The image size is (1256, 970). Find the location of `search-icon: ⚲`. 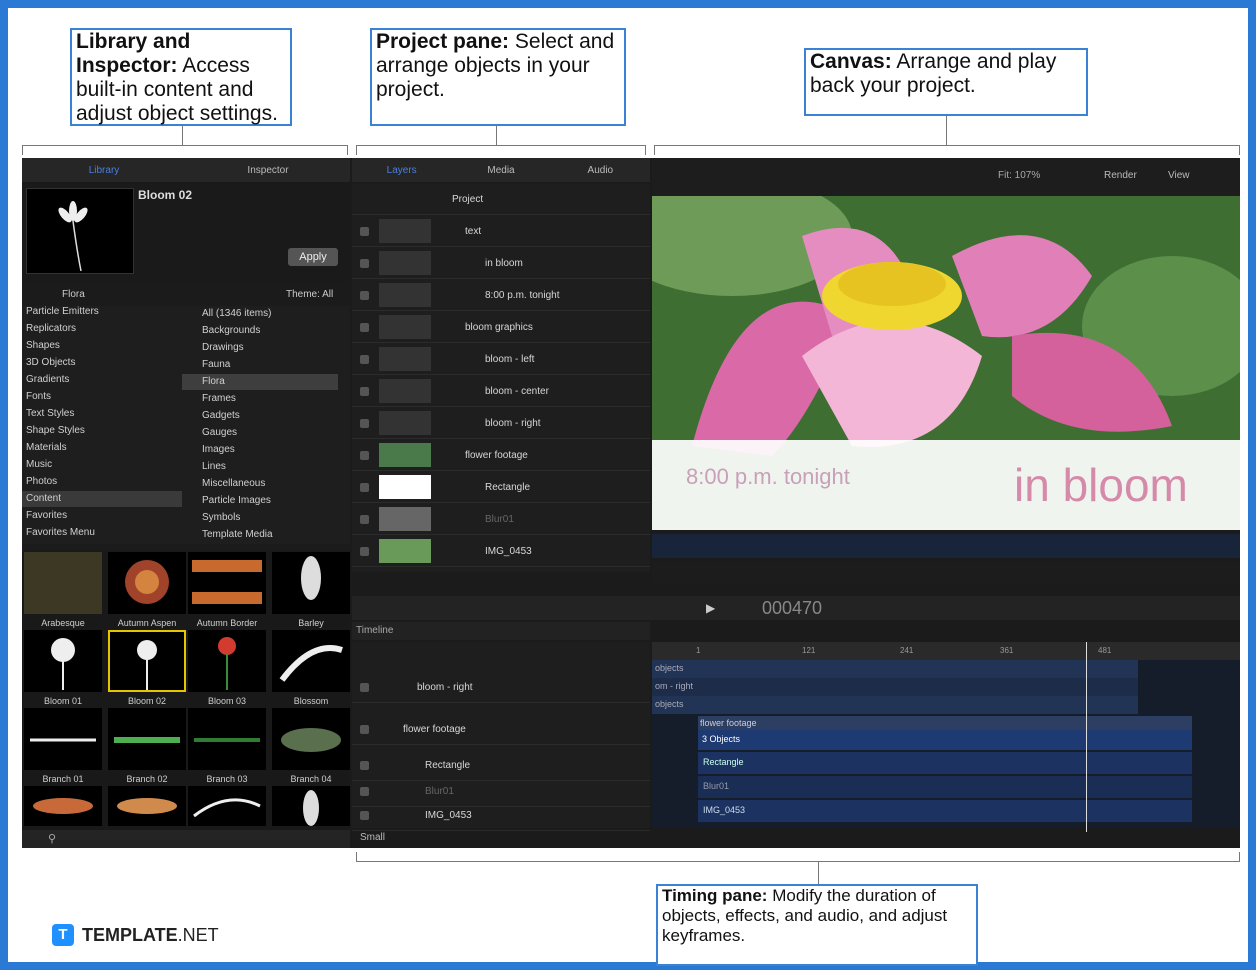

search-icon: ⚲ is located at coordinates (52, 838).